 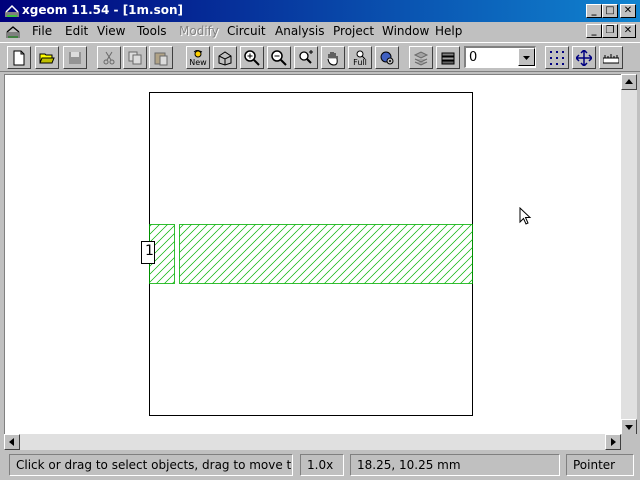 I want to click on layers-icon, so click(x=421, y=57).